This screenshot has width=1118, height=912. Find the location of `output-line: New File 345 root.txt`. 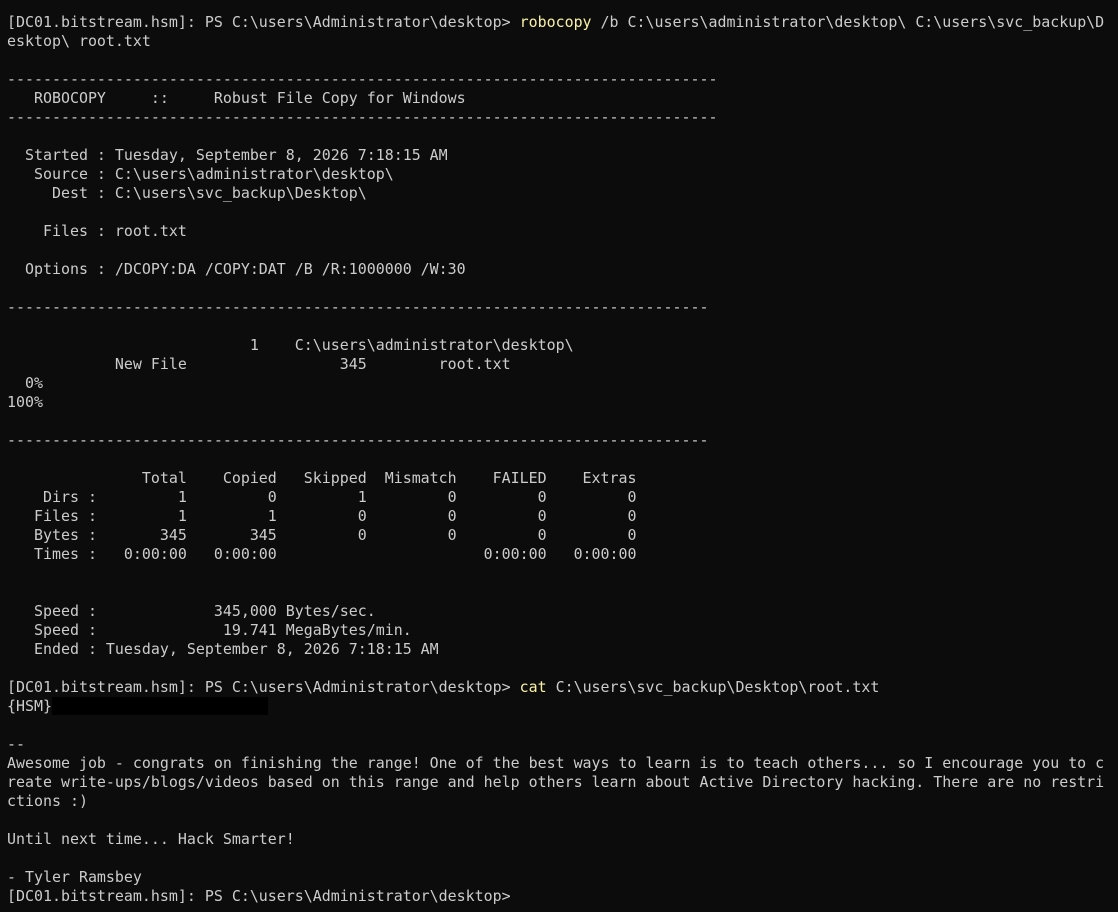

output-line: New File 345 root.txt is located at coordinates (259, 364).